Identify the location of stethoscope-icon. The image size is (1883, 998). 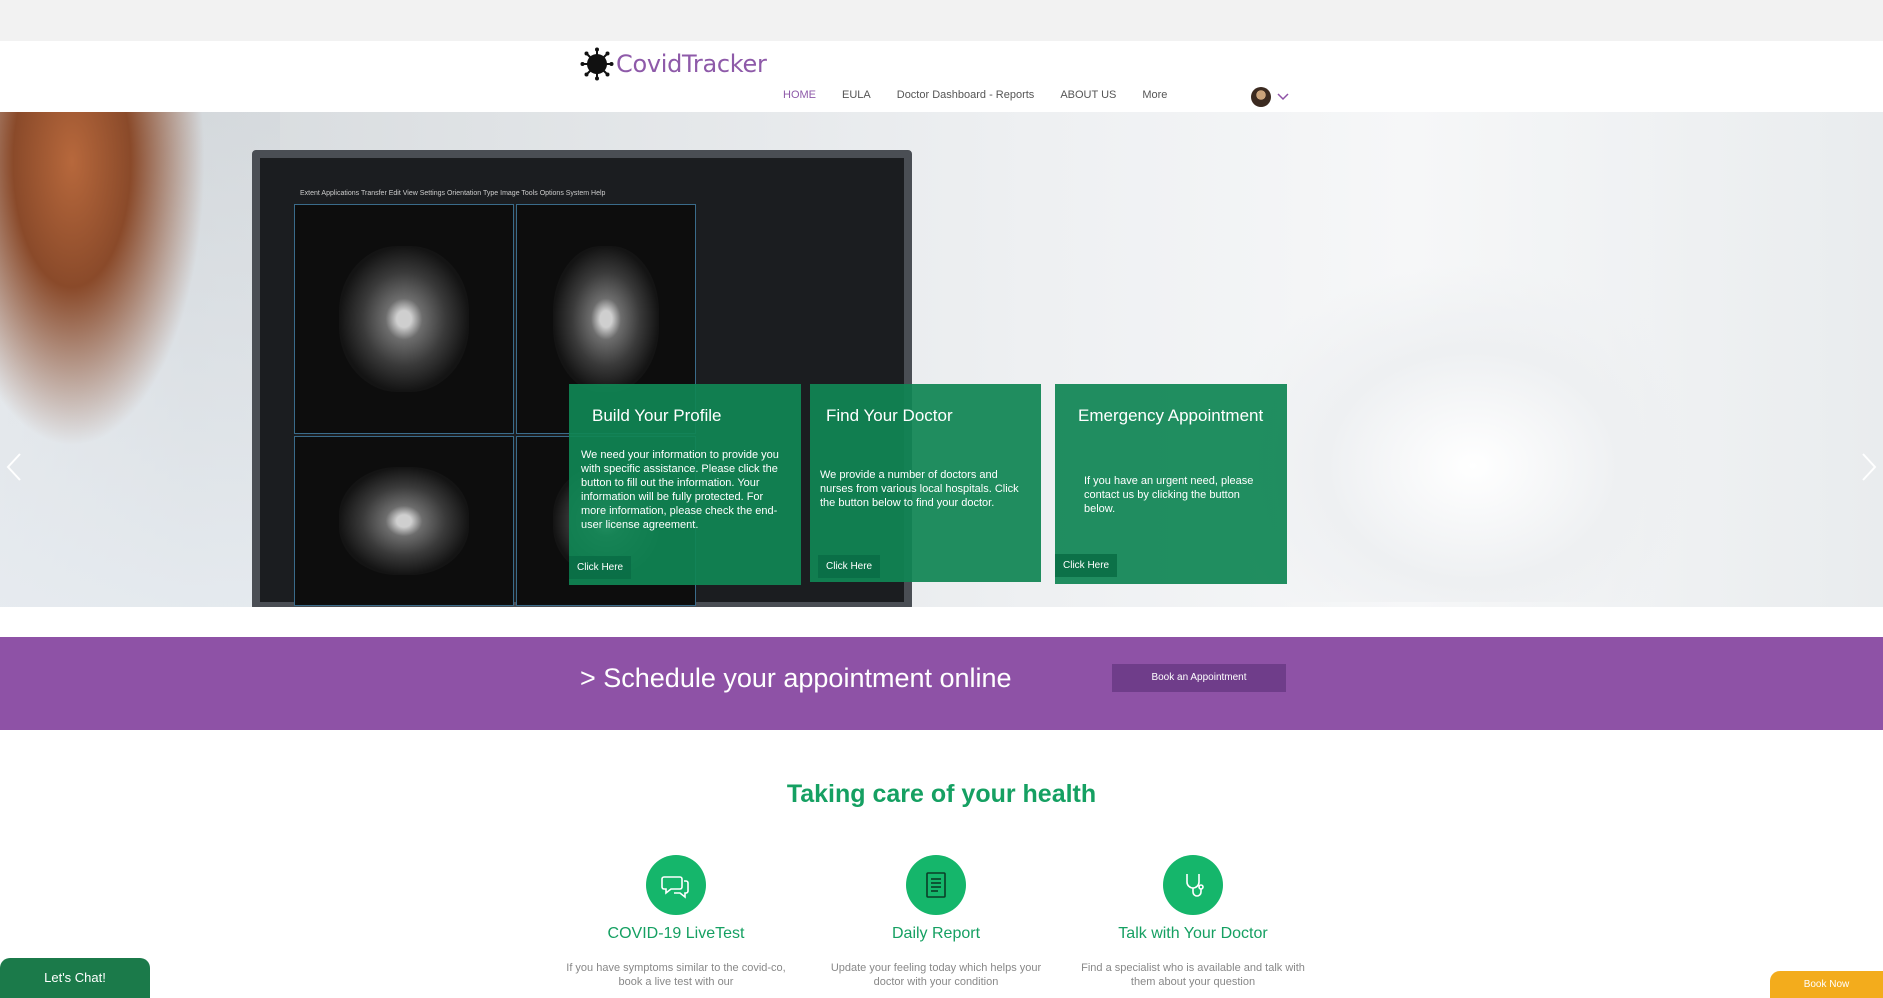
(1195, 885).